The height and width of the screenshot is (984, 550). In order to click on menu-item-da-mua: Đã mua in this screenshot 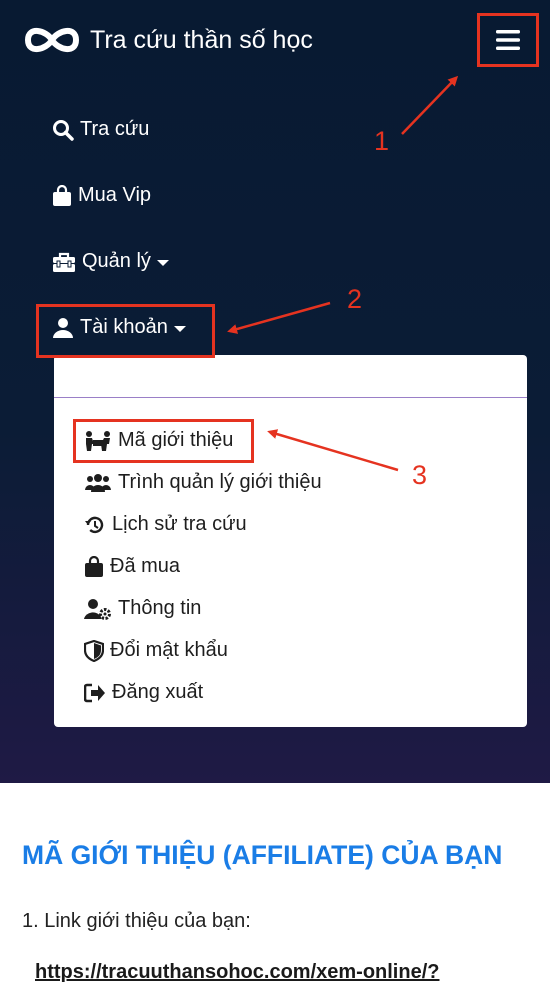, I will do `click(132, 566)`.